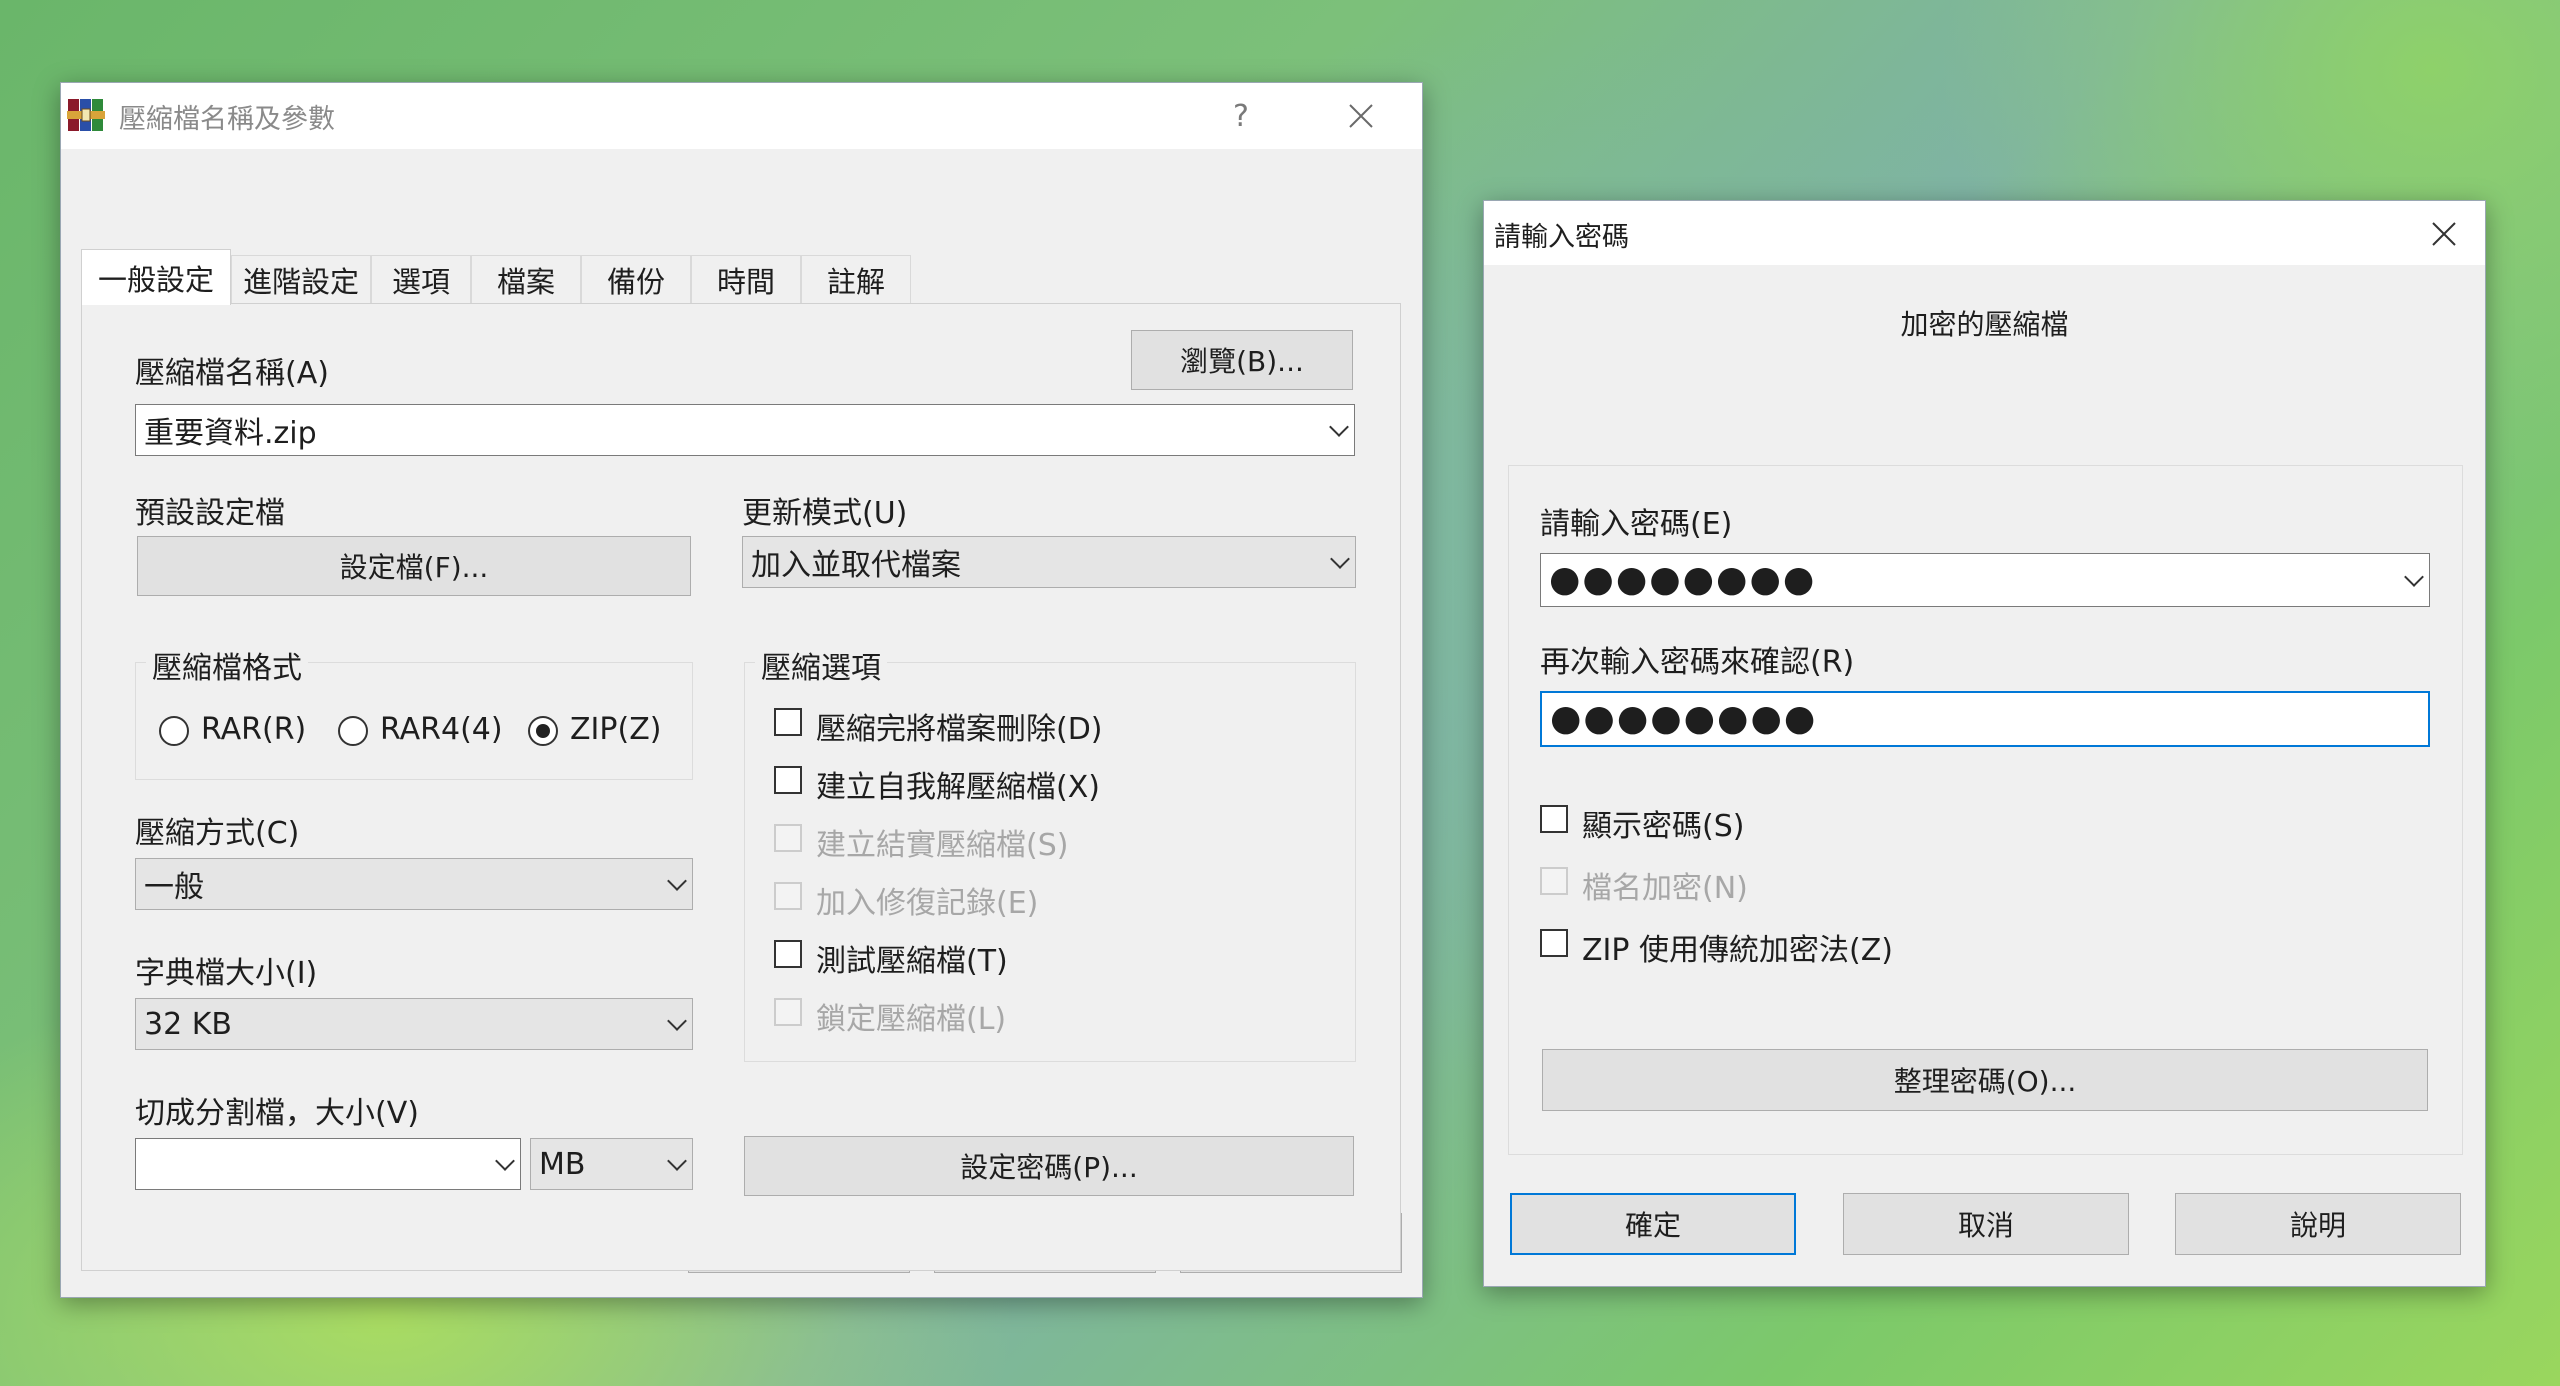  I want to click on confirm-password-label: 再次輸入密碼來確認(R), so click(1697, 662).